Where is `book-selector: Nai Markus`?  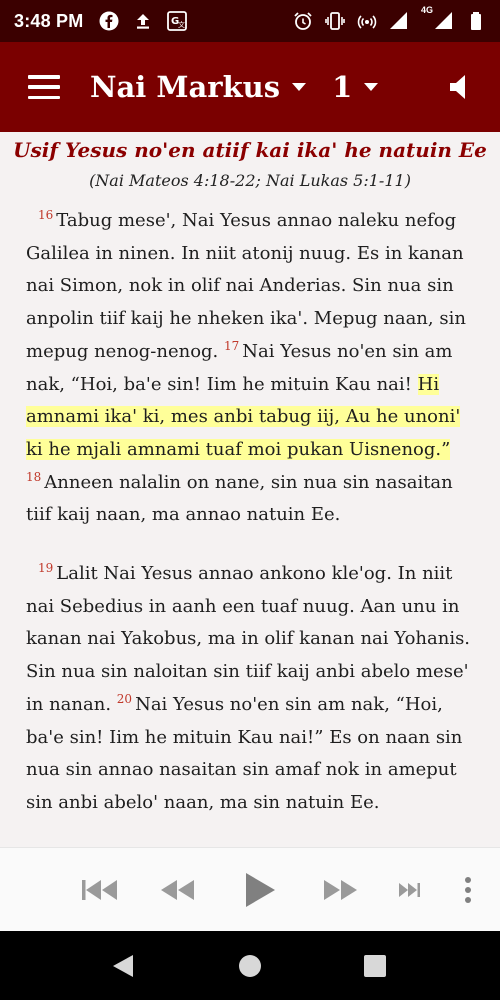
book-selector: Nai Markus is located at coordinates (198, 87).